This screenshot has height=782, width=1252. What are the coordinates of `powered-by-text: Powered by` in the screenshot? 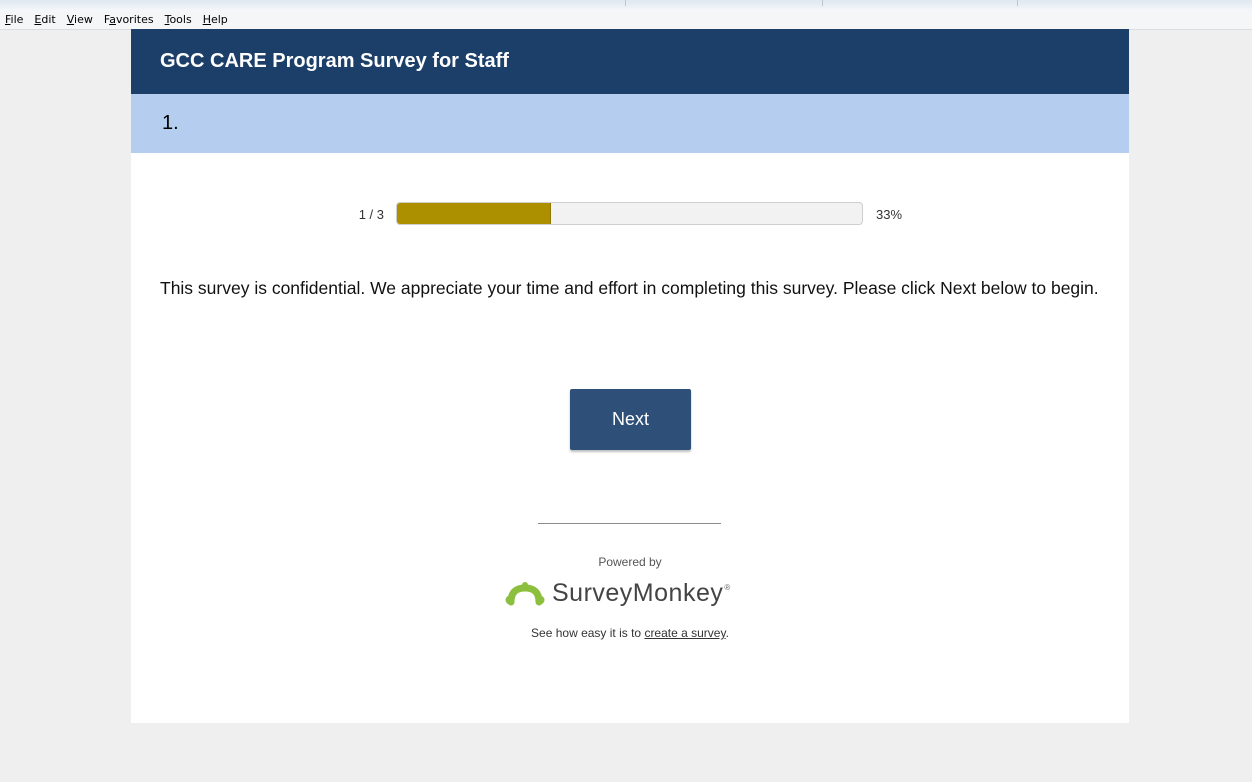 It's located at (630, 562).